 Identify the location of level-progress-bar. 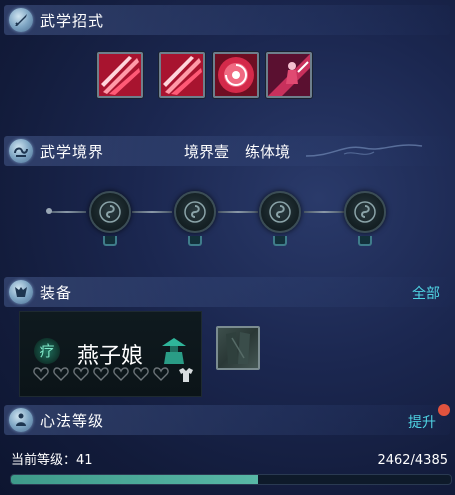
(231, 479).